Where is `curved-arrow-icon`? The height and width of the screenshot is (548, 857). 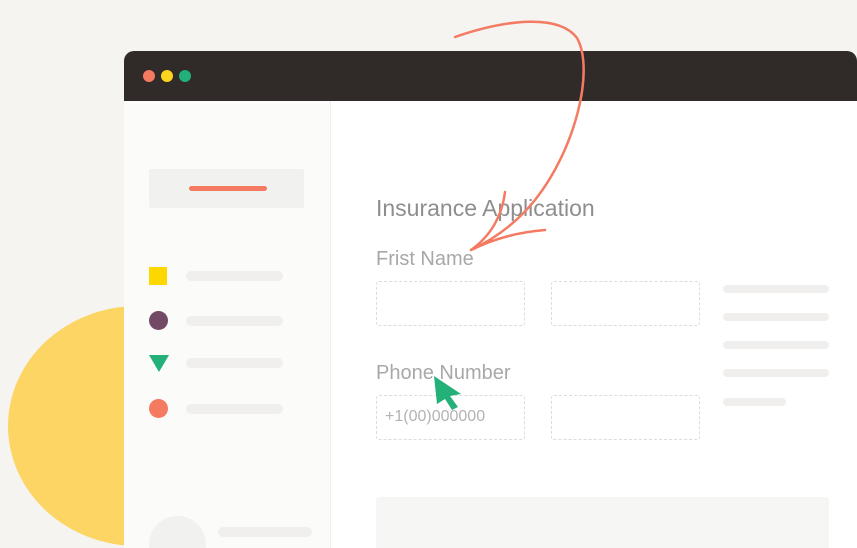
curved-arrow-icon is located at coordinates (519, 136).